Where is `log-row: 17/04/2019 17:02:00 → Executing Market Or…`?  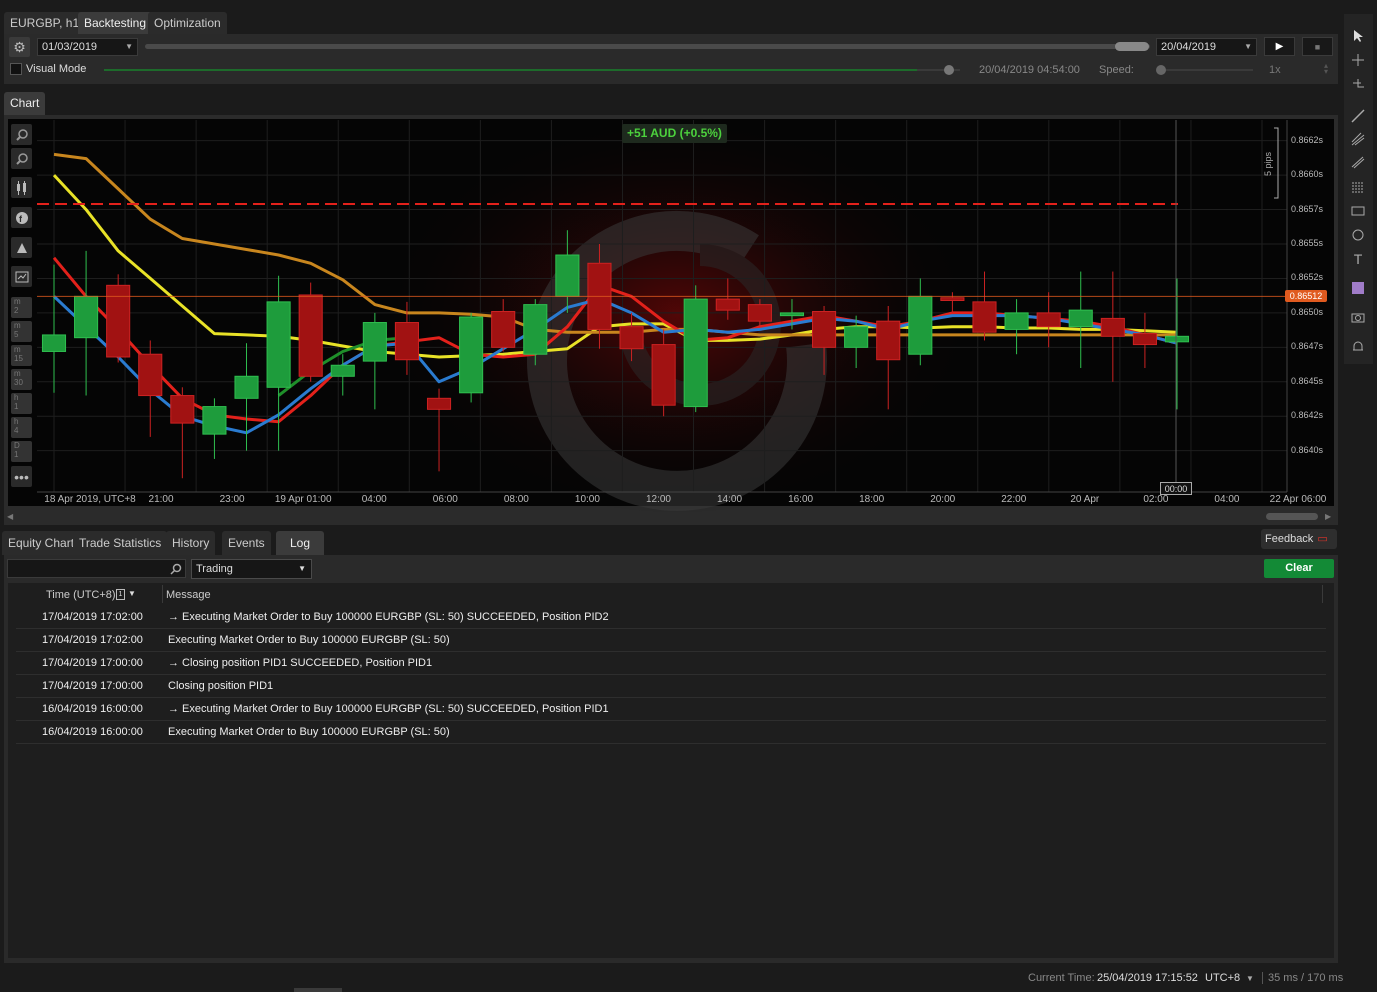 log-row: 17/04/2019 17:02:00 → Executing Market Or… is located at coordinates (671, 617).